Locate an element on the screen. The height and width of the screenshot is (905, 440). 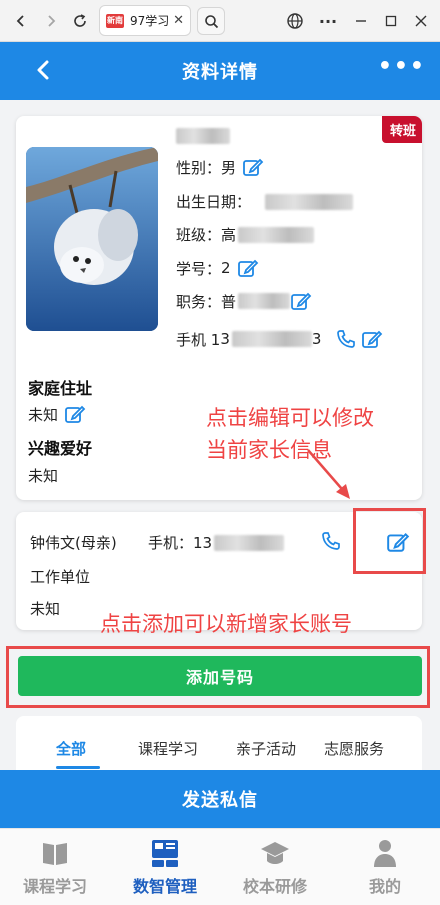
page-title: 资料详情 is located at coordinates (220, 72).